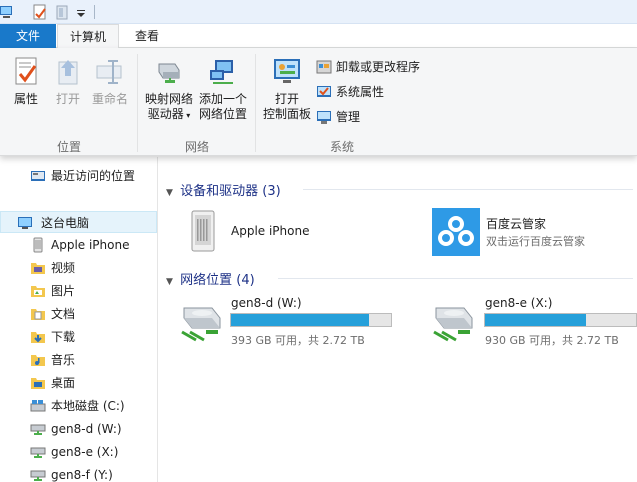 The height and width of the screenshot is (482, 637). I want to click on system-group-label: 系统, so click(341, 147).